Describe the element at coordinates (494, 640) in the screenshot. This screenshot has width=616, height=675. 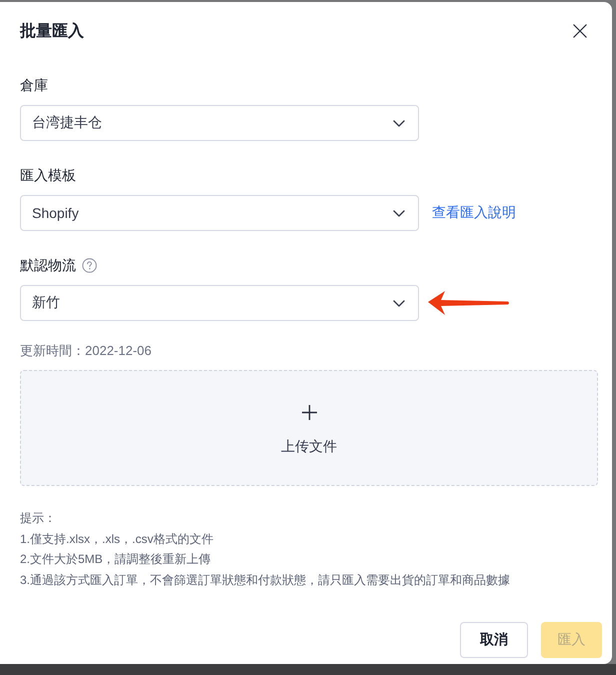
I see `cancel-button: 取消` at that location.